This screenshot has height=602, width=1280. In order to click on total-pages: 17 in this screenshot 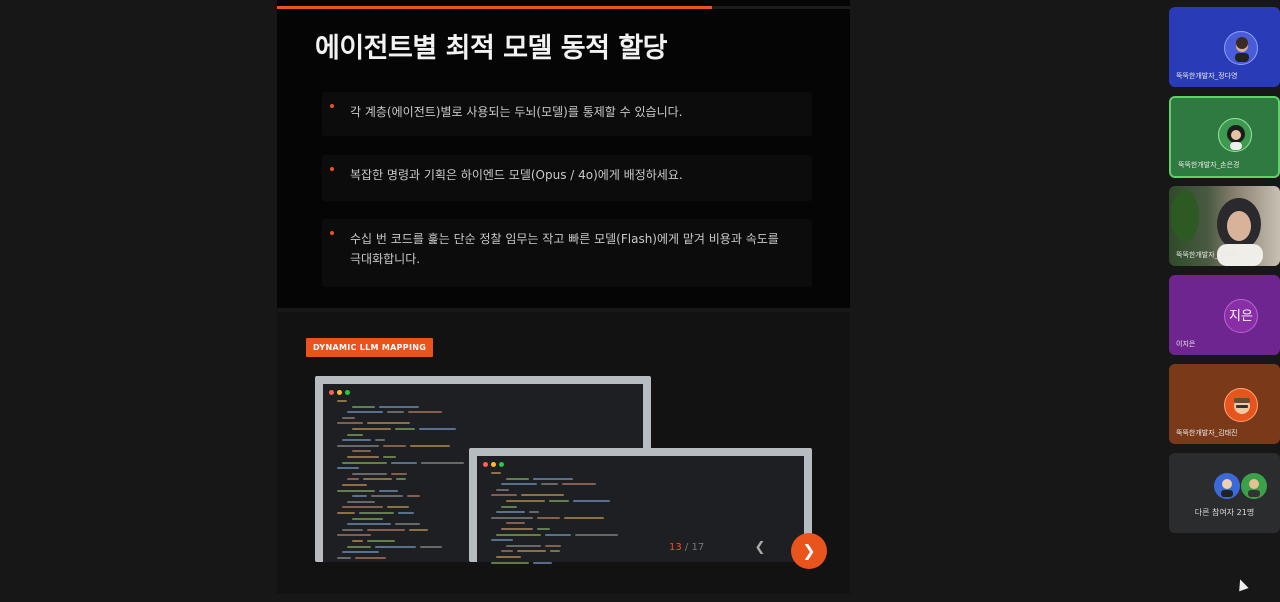, I will do `click(698, 547)`.